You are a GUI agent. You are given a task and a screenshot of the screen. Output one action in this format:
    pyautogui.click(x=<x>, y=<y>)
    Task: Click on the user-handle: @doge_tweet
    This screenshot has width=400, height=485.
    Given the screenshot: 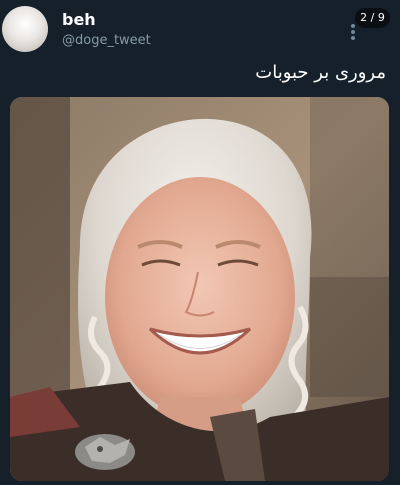 What is the action you would take?
    pyautogui.click(x=106, y=40)
    